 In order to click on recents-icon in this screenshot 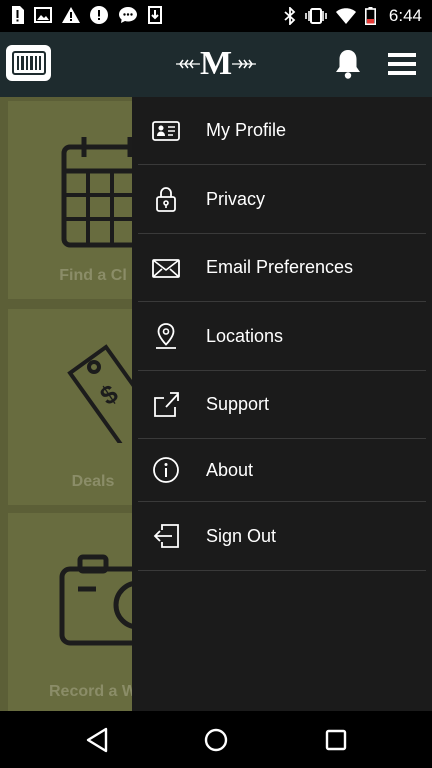, I will do `click(336, 740)`.